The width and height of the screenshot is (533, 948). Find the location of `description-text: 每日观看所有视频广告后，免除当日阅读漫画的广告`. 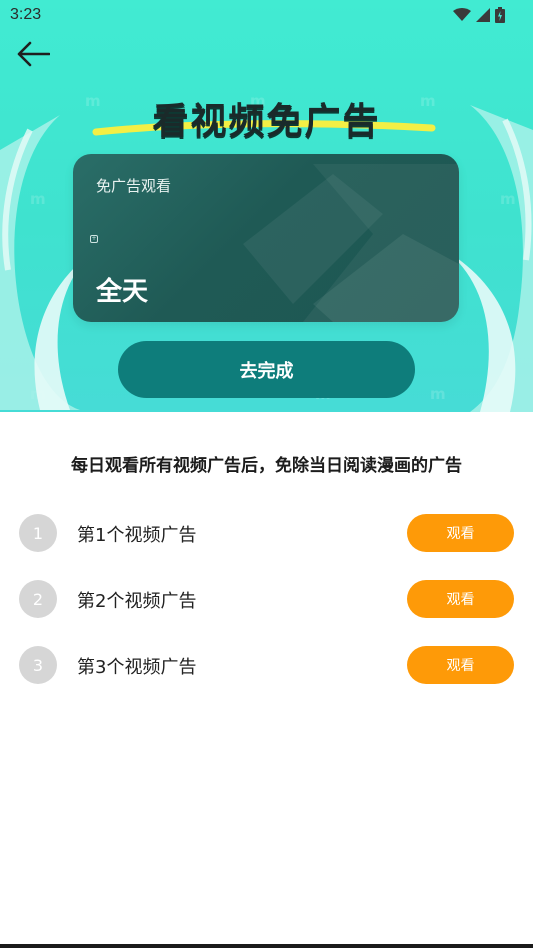

description-text: 每日观看所有视频广告后，免除当日阅读漫画的广告 is located at coordinates (266, 466).